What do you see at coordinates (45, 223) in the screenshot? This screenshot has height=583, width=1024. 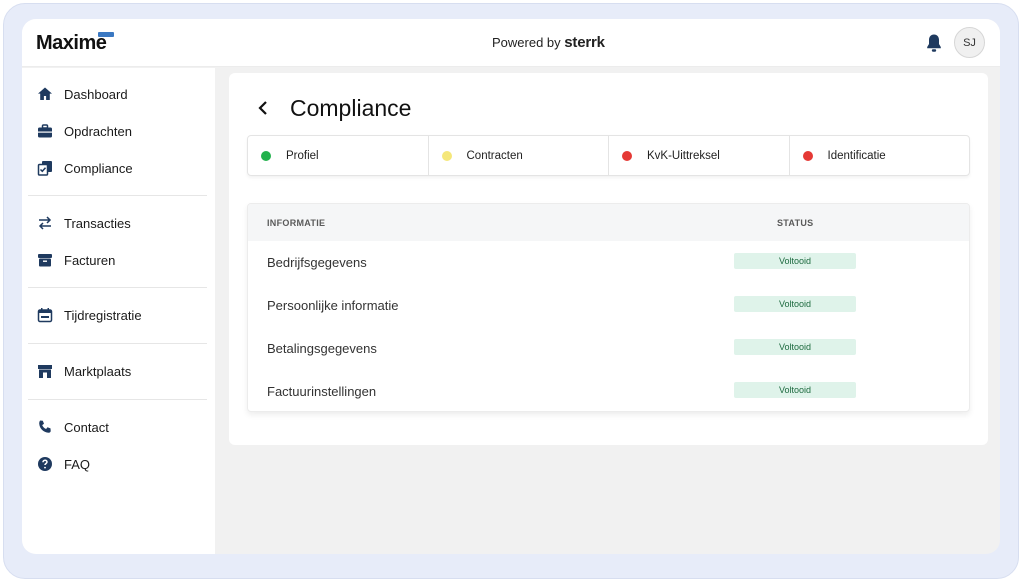 I see `transfer-icon` at bounding box center [45, 223].